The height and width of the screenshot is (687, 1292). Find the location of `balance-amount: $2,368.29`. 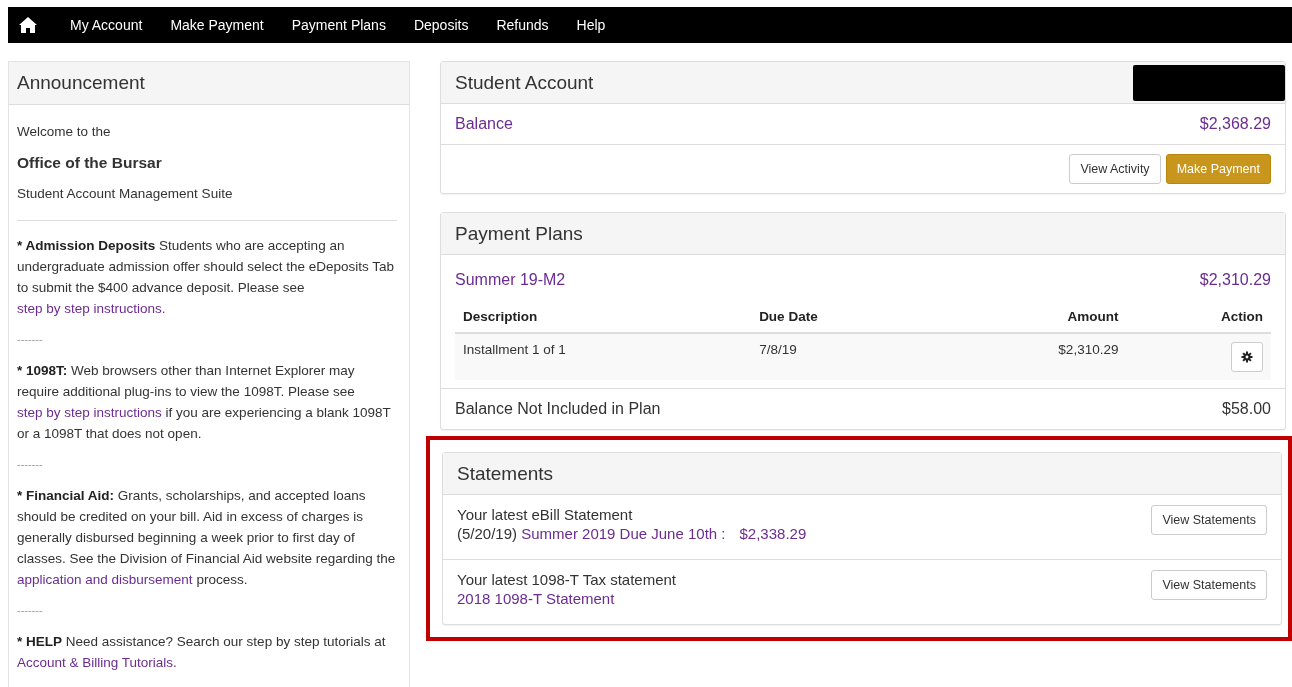

balance-amount: $2,368.29 is located at coordinates (1235, 124).